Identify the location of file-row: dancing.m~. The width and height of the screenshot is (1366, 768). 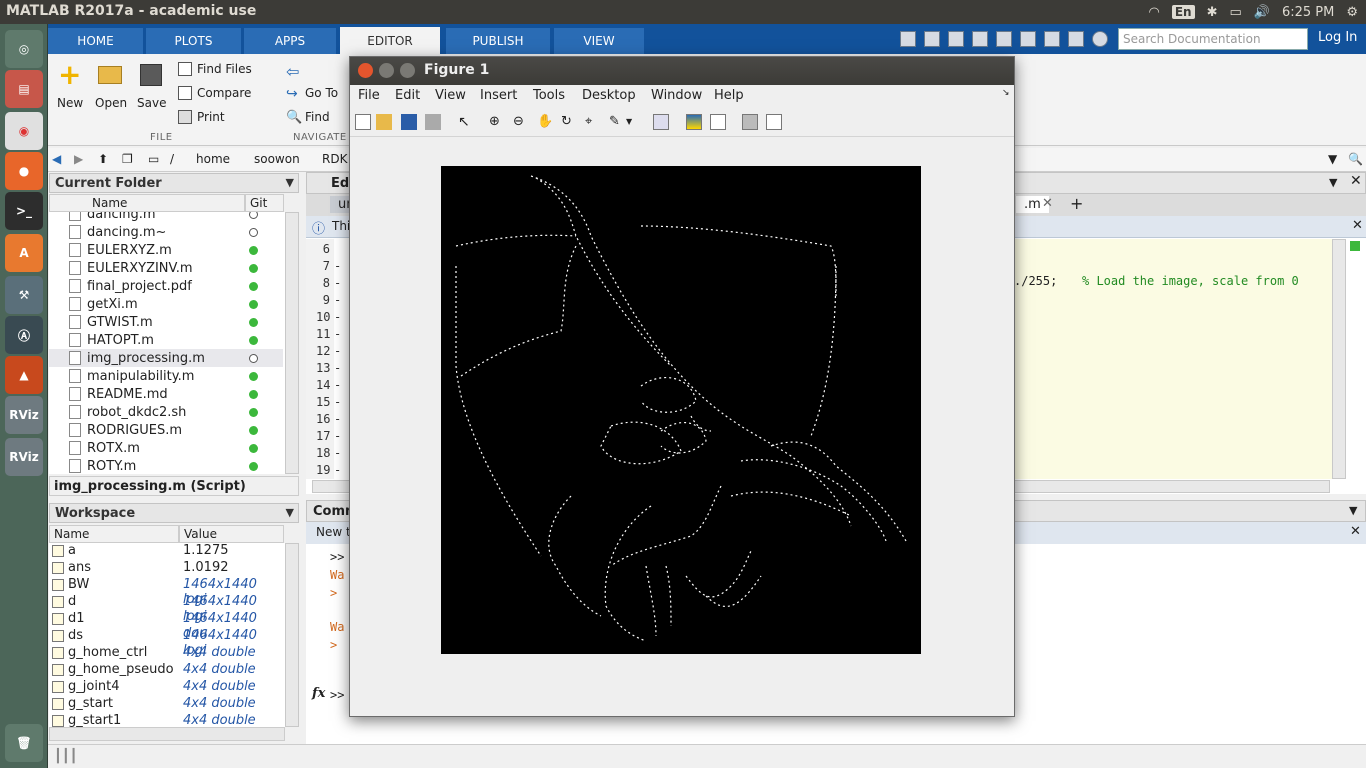
(166, 232).